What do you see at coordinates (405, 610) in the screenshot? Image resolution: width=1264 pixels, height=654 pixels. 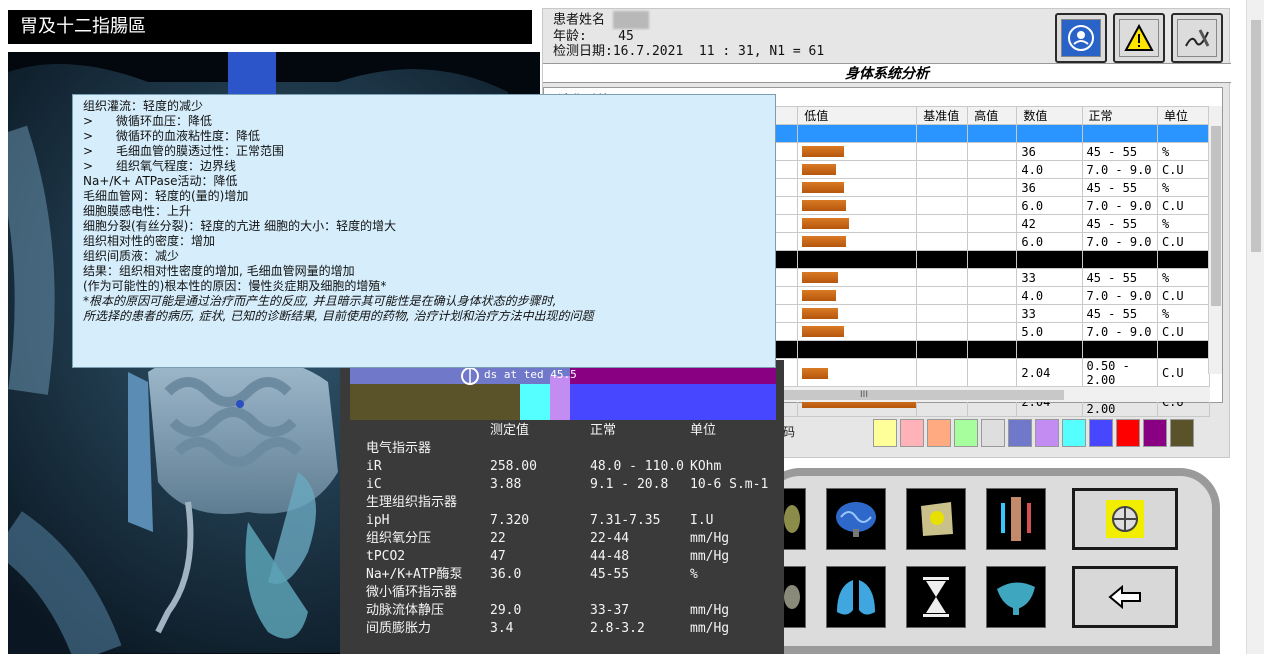 I see `measure-name: 动脉流体静压` at bounding box center [405, 610].